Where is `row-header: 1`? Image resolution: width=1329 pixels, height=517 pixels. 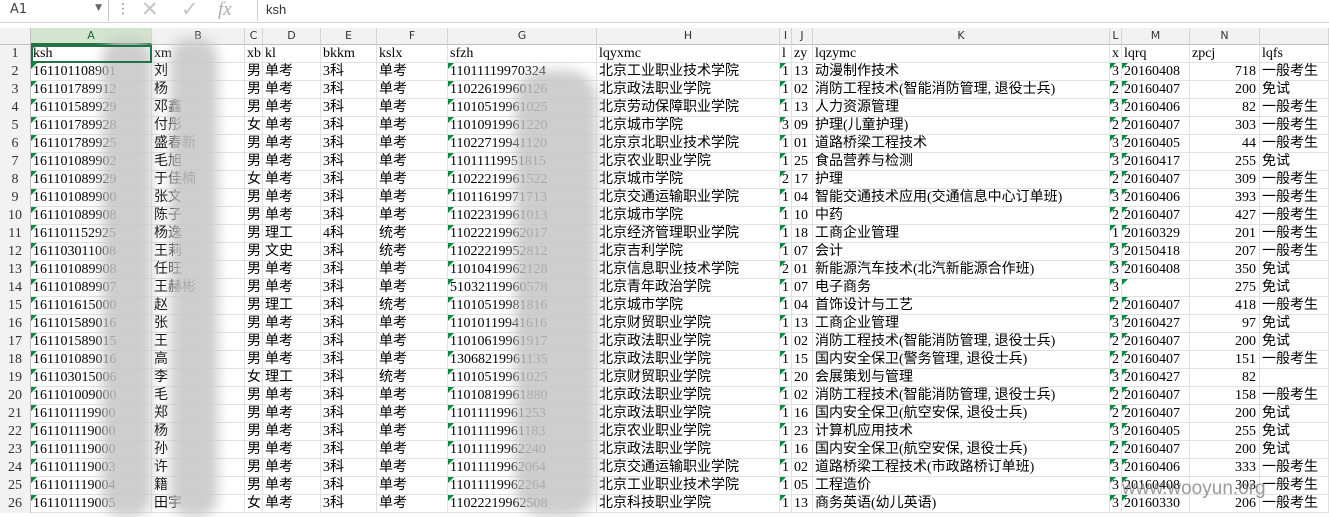 row-header: 1 is located at coordinates (15, 54).